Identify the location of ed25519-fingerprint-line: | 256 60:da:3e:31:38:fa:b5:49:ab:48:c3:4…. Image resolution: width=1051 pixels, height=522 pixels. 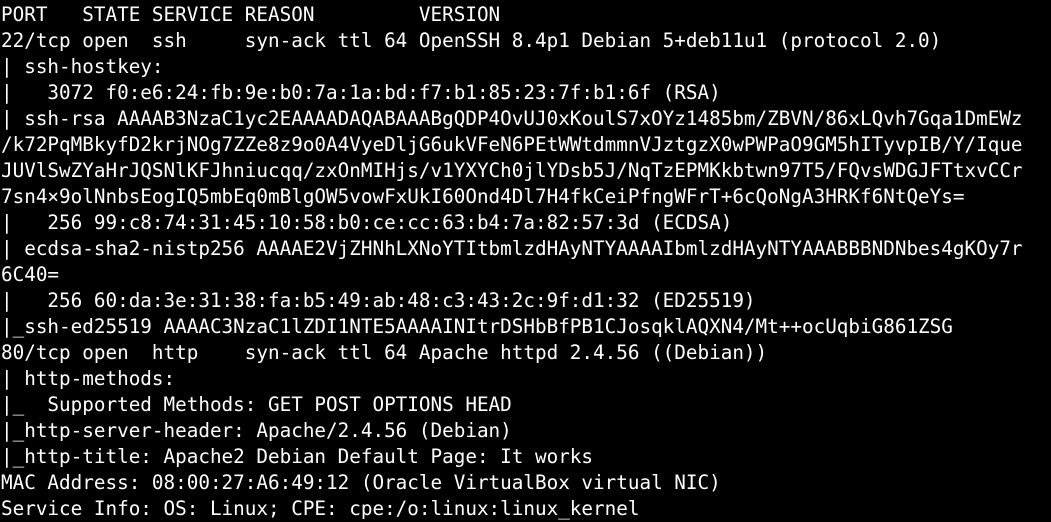
(378, 300).